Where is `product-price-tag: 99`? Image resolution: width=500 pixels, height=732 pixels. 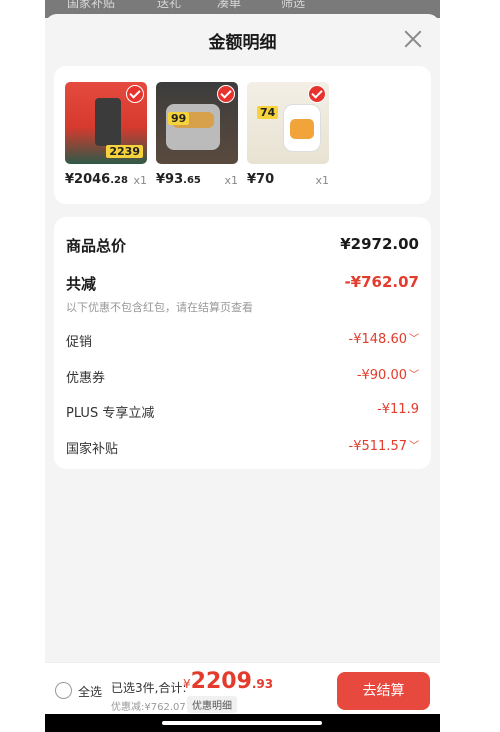
product-price-tag: 99 is located at coordinates (179, 118).